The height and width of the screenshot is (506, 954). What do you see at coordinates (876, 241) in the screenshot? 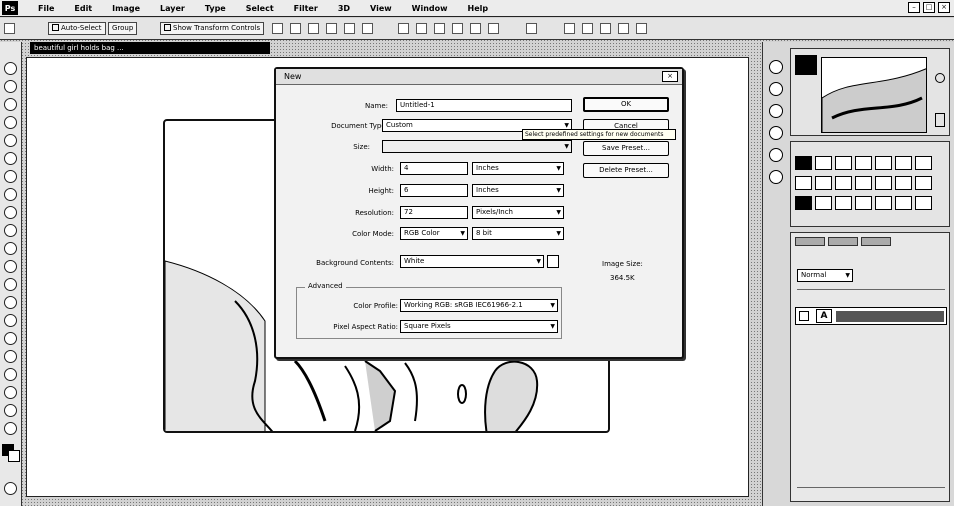
I see `tab-paths` at bounding box center [876, 241].